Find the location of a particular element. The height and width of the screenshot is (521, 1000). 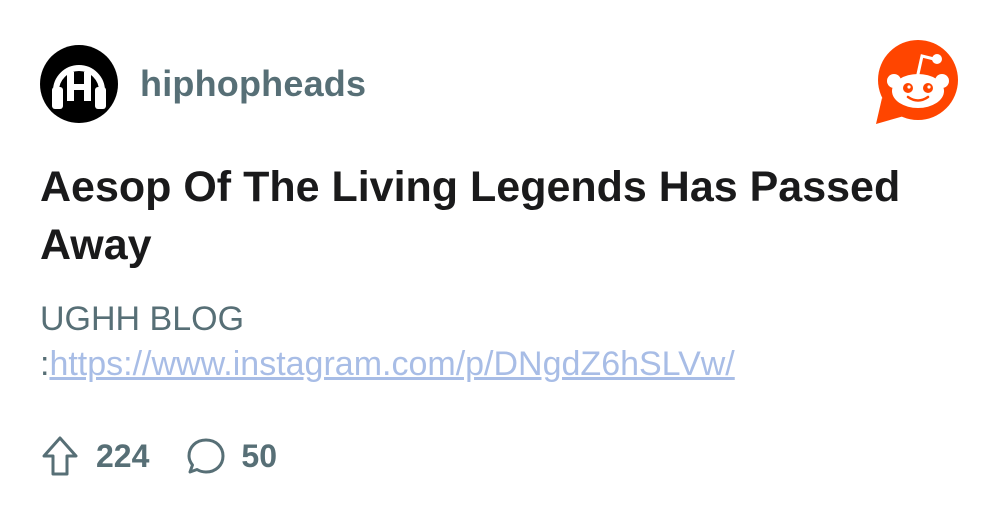

post-stats: 224 50 is located at coordinates (158, 456).